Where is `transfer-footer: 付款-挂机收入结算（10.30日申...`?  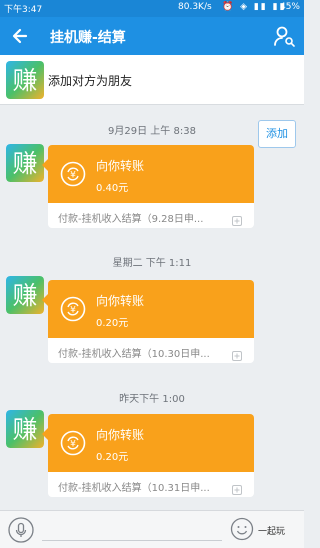 transfer-footer: 付款-挂机收入结算（10.30日申... is located at coordinates (151, 350).